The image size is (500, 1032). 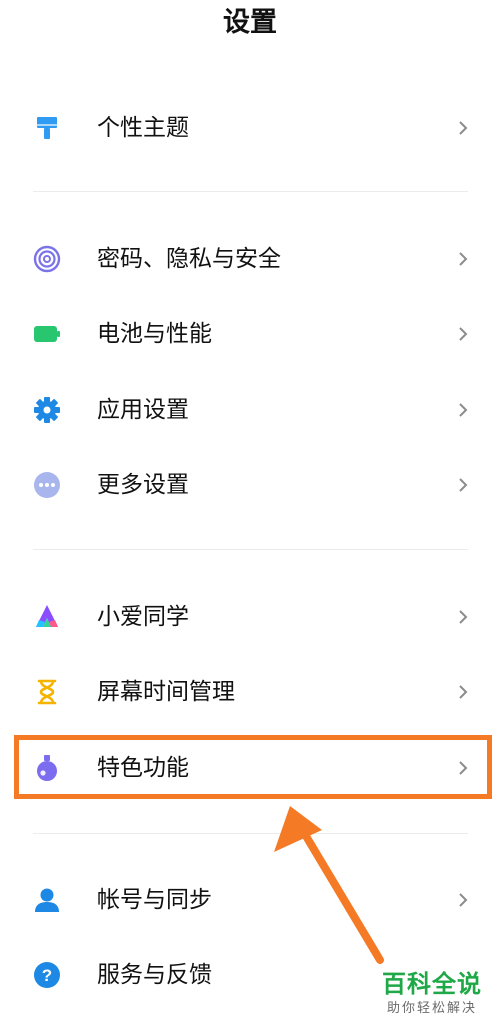 What do you see at coordinates (143, 410) in the screenshot?
I see `settings-item-label: 应用设置` at bounding box center [143, 410].